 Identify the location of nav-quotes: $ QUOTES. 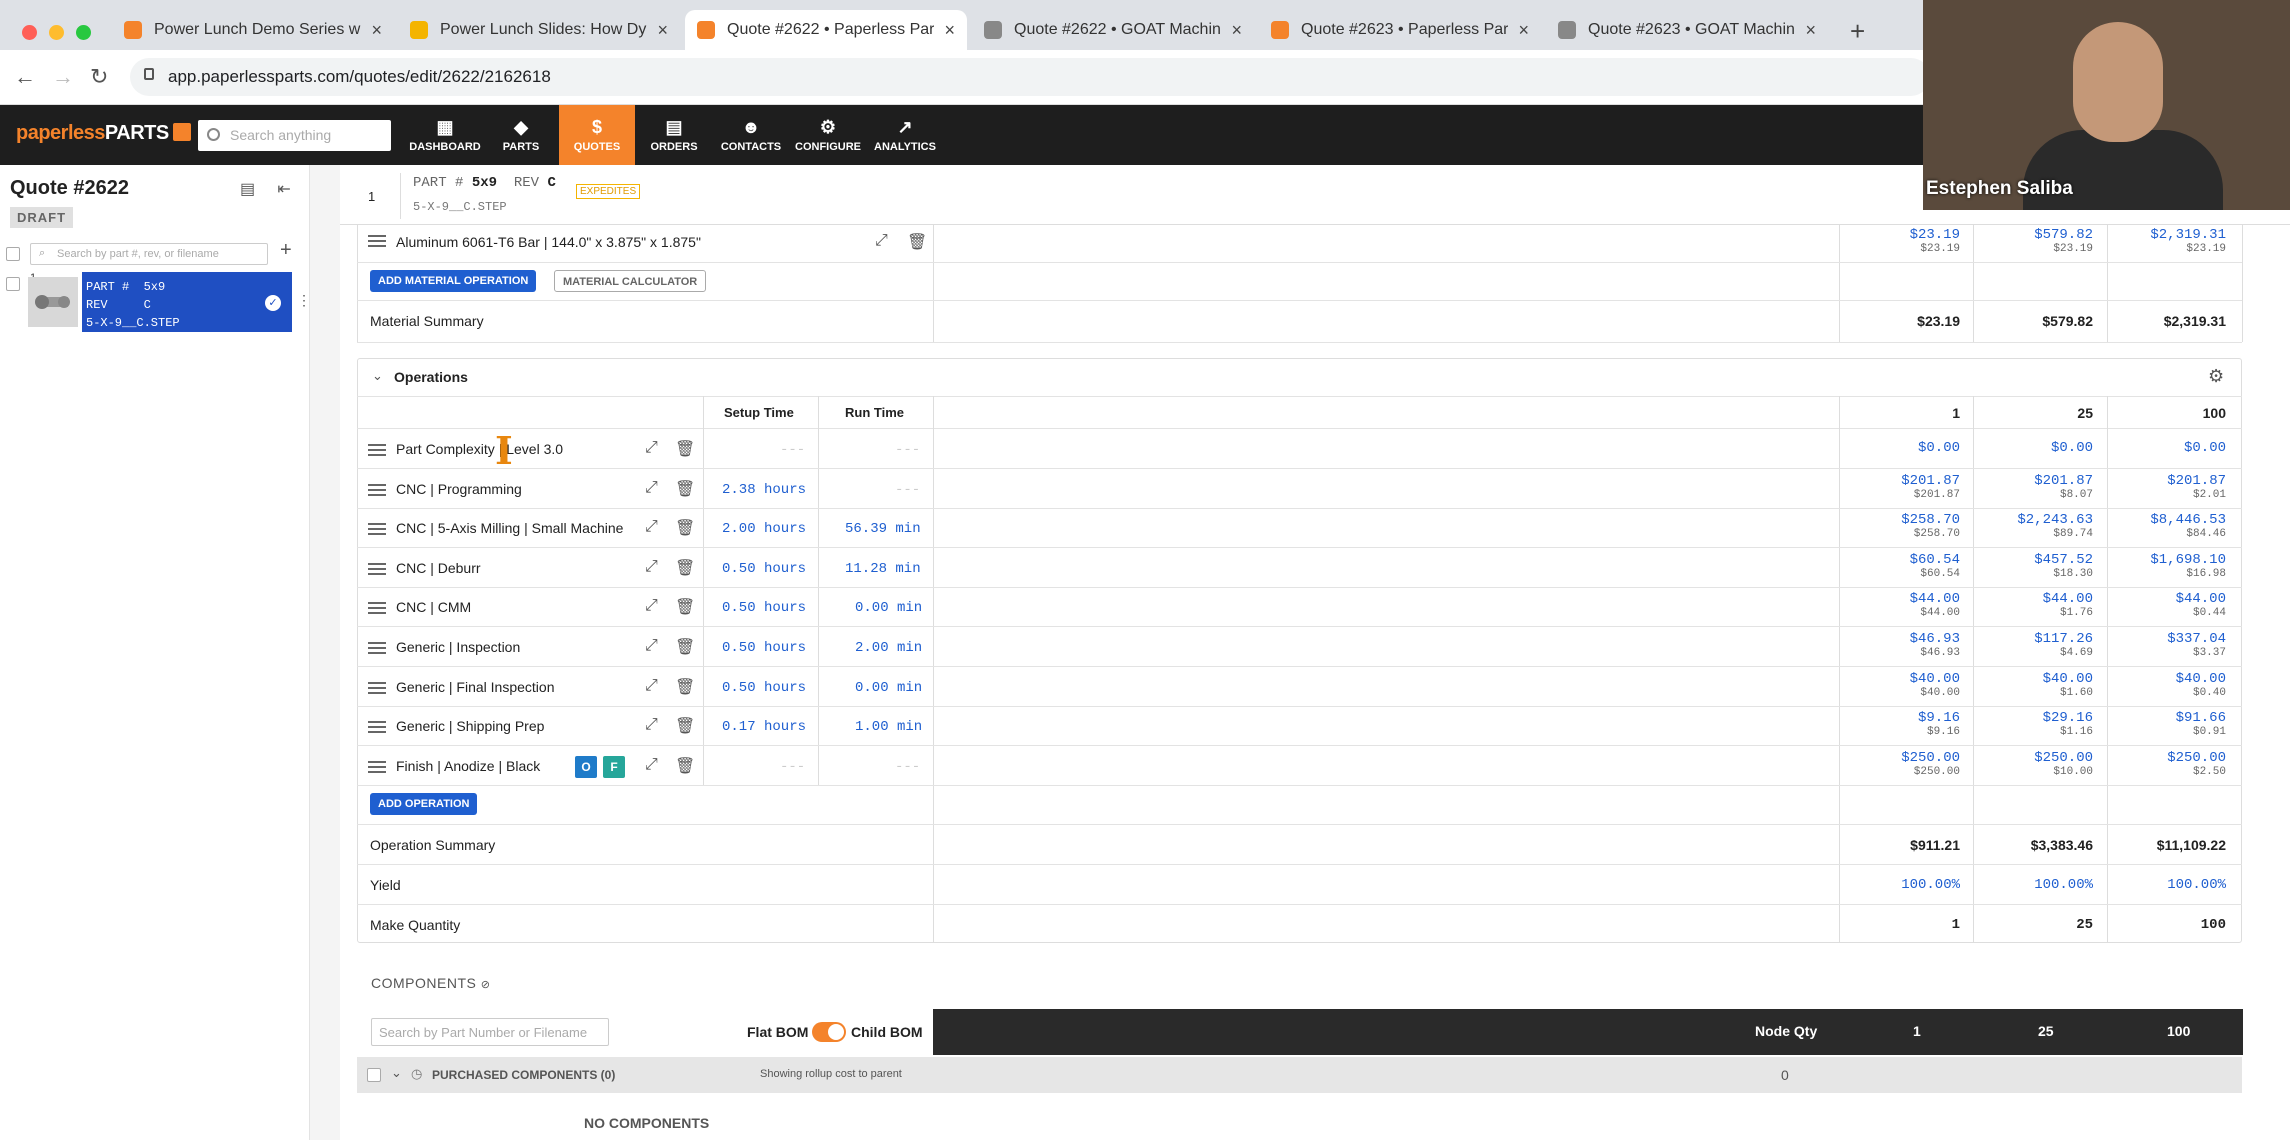
(597, 135).